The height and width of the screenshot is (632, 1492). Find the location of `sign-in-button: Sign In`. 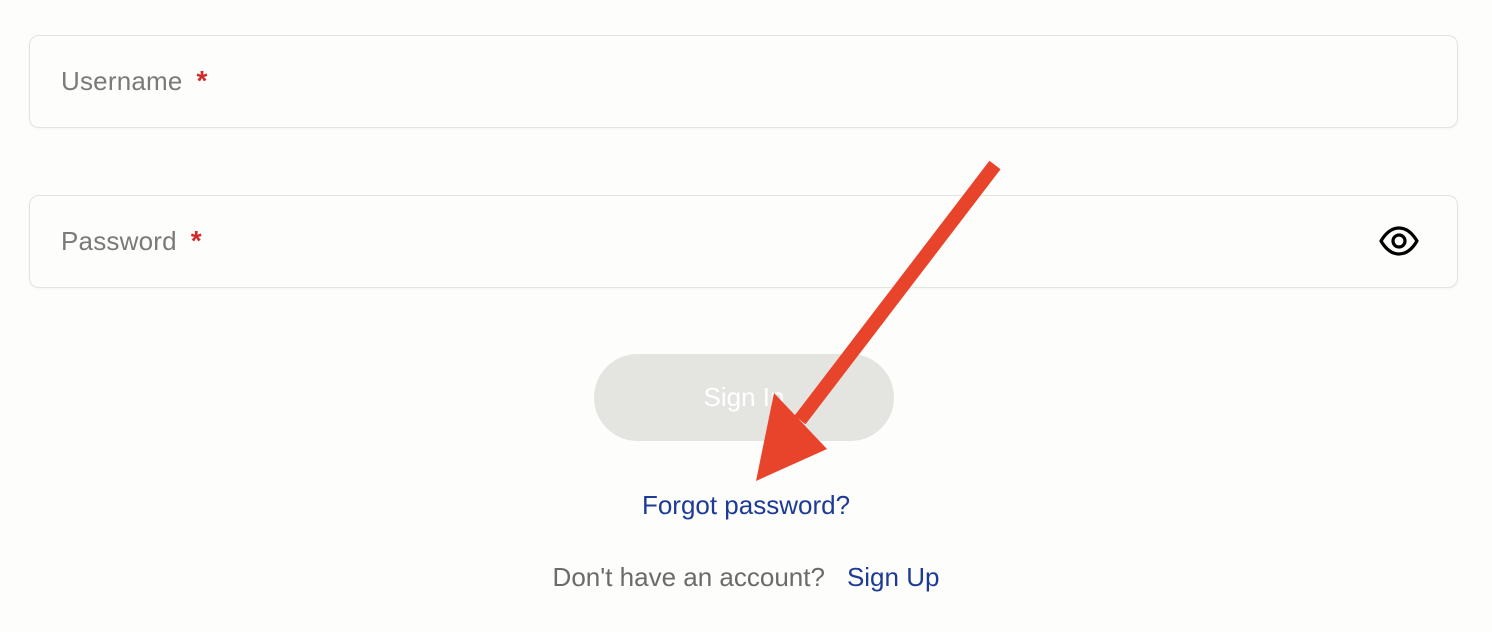

sign-in-button: Sign In is located at coordinates (744, 397).